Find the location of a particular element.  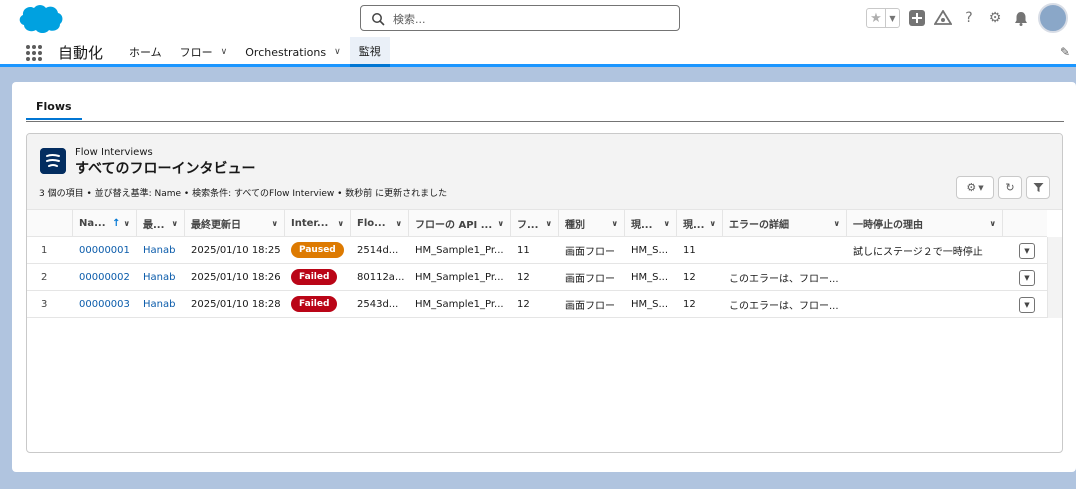

last-modified-cell: 2025/01/10 18:28 is located at coordinates (236, 304).